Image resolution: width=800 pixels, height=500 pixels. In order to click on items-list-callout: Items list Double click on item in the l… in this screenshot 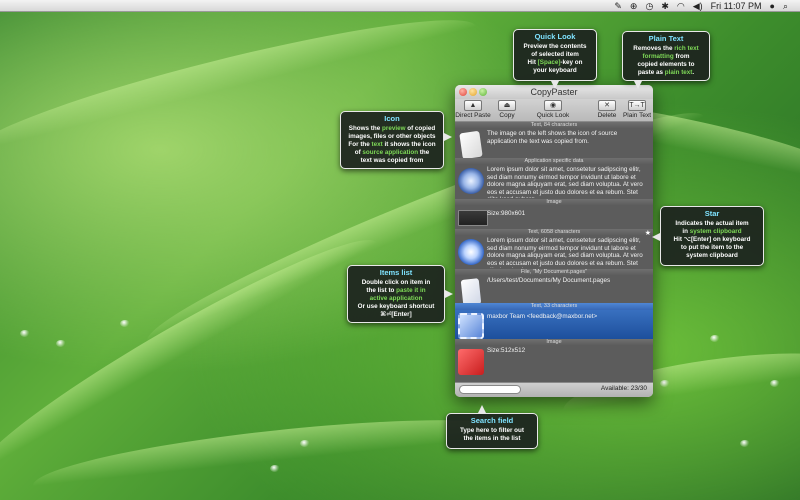, I will do `click(396, 294)`.